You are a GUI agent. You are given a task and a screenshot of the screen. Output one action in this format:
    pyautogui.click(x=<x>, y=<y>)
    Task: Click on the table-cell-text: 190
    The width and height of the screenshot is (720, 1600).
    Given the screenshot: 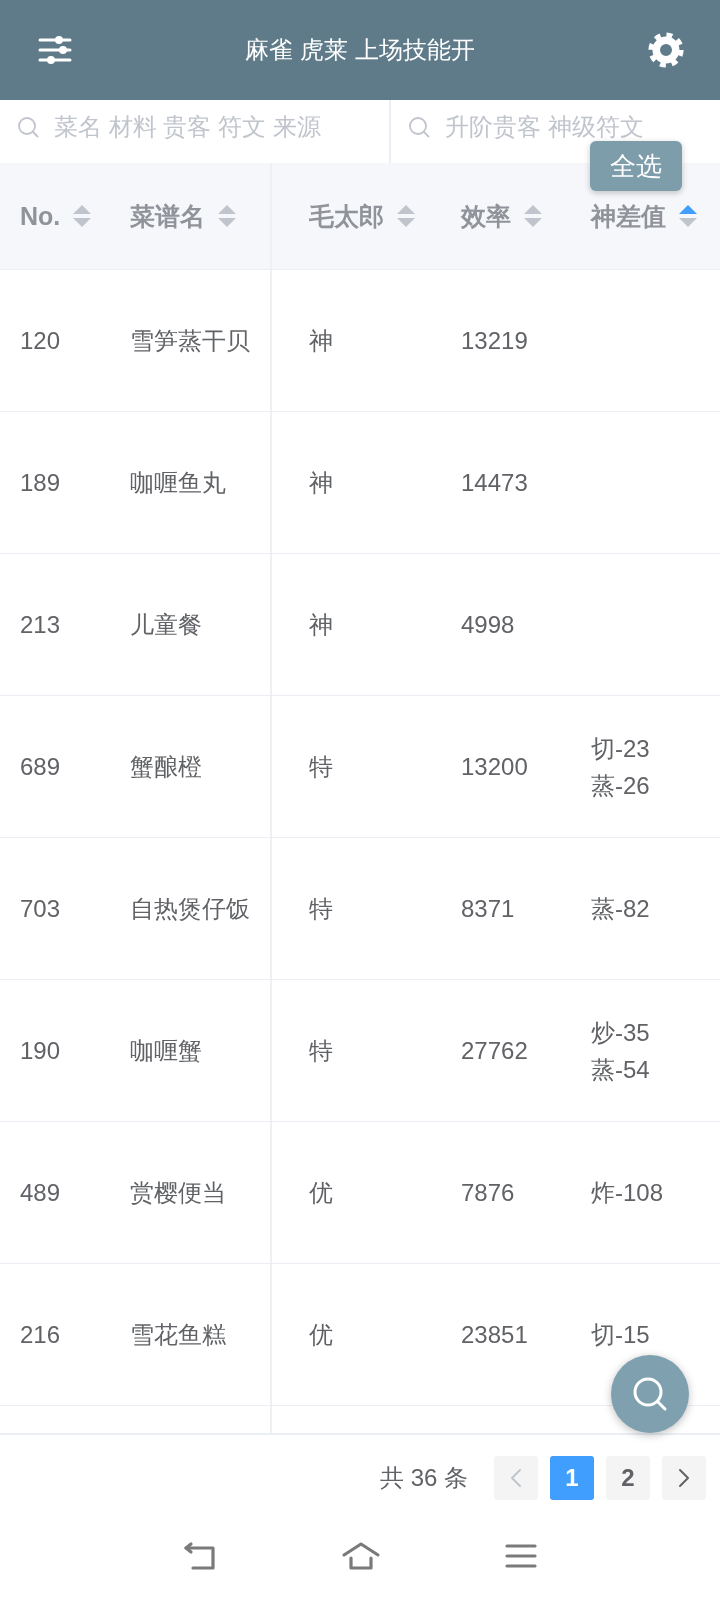 What is the action you would take?
    pyautogui.click(x=40, y=1051)
    